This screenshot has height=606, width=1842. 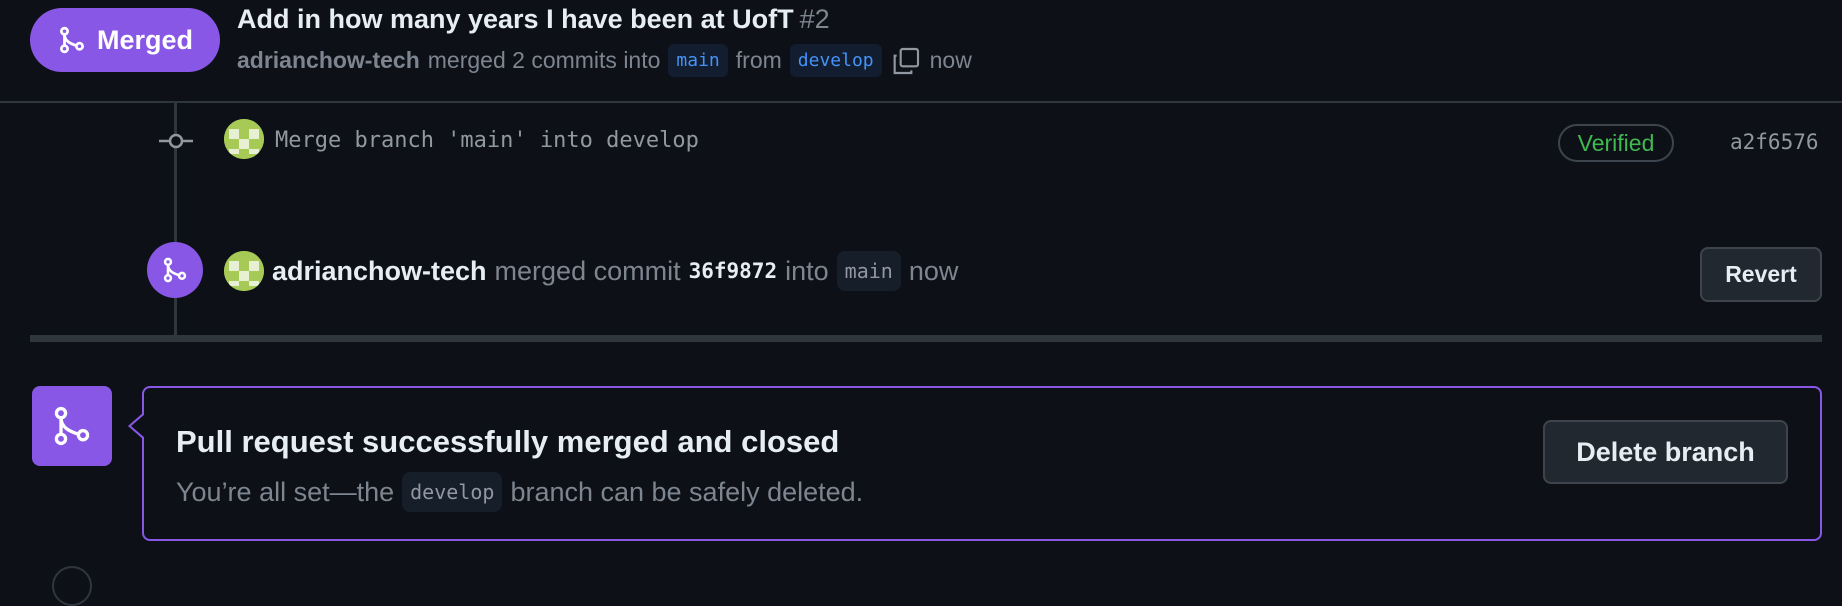 I want to click on merge-event-badge, so click(x=175, y=270).